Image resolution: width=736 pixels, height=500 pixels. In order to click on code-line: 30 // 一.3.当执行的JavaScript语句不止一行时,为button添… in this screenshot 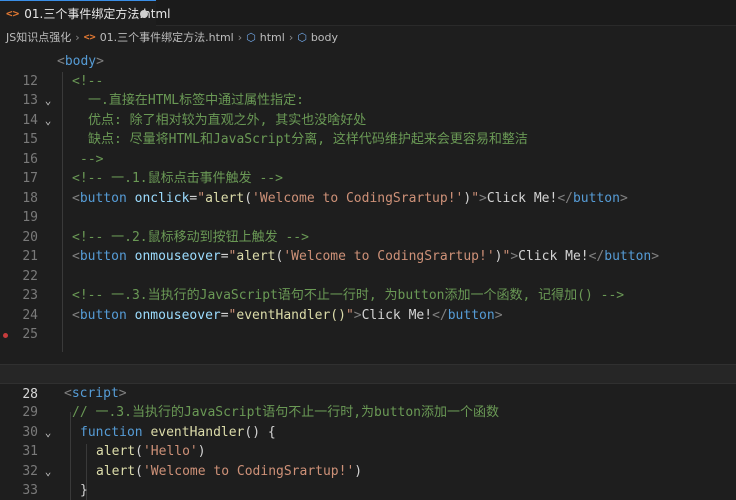, I will do `click(368, 421)`.